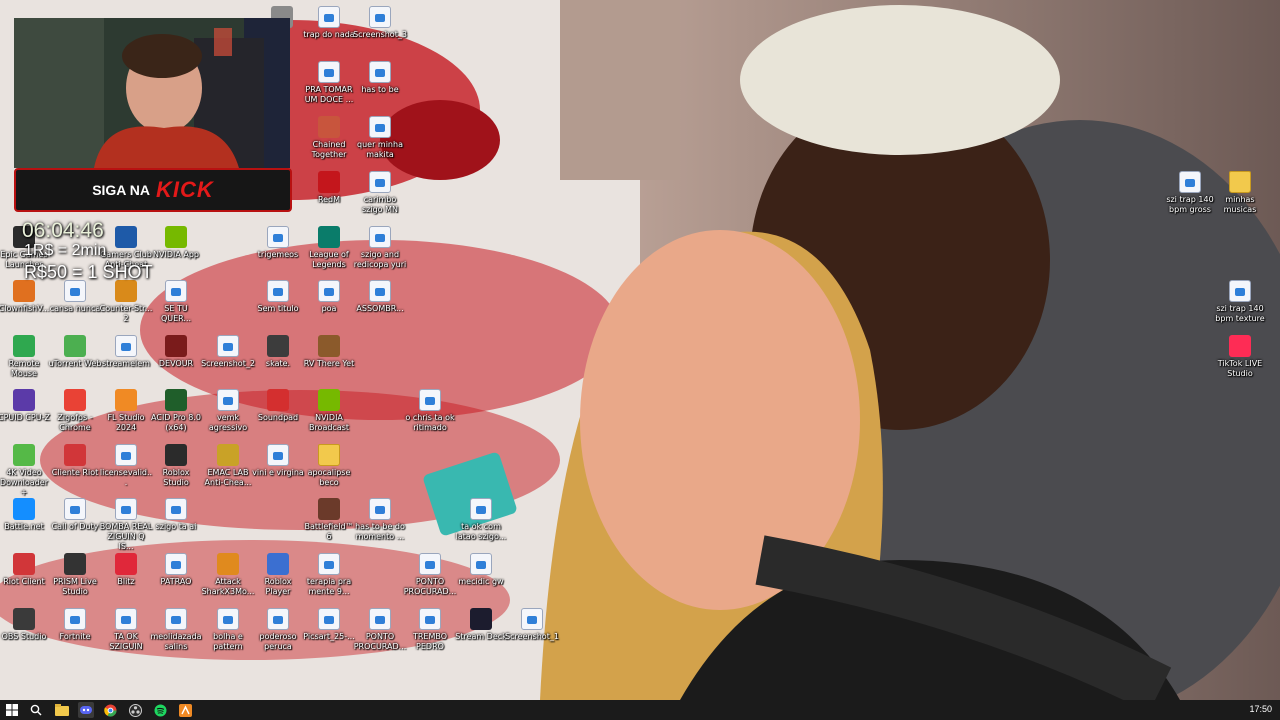  Describe the element at coordinates (1260, 709) in the screenshot. I see `taskbar-clock: 17:50` at that location.